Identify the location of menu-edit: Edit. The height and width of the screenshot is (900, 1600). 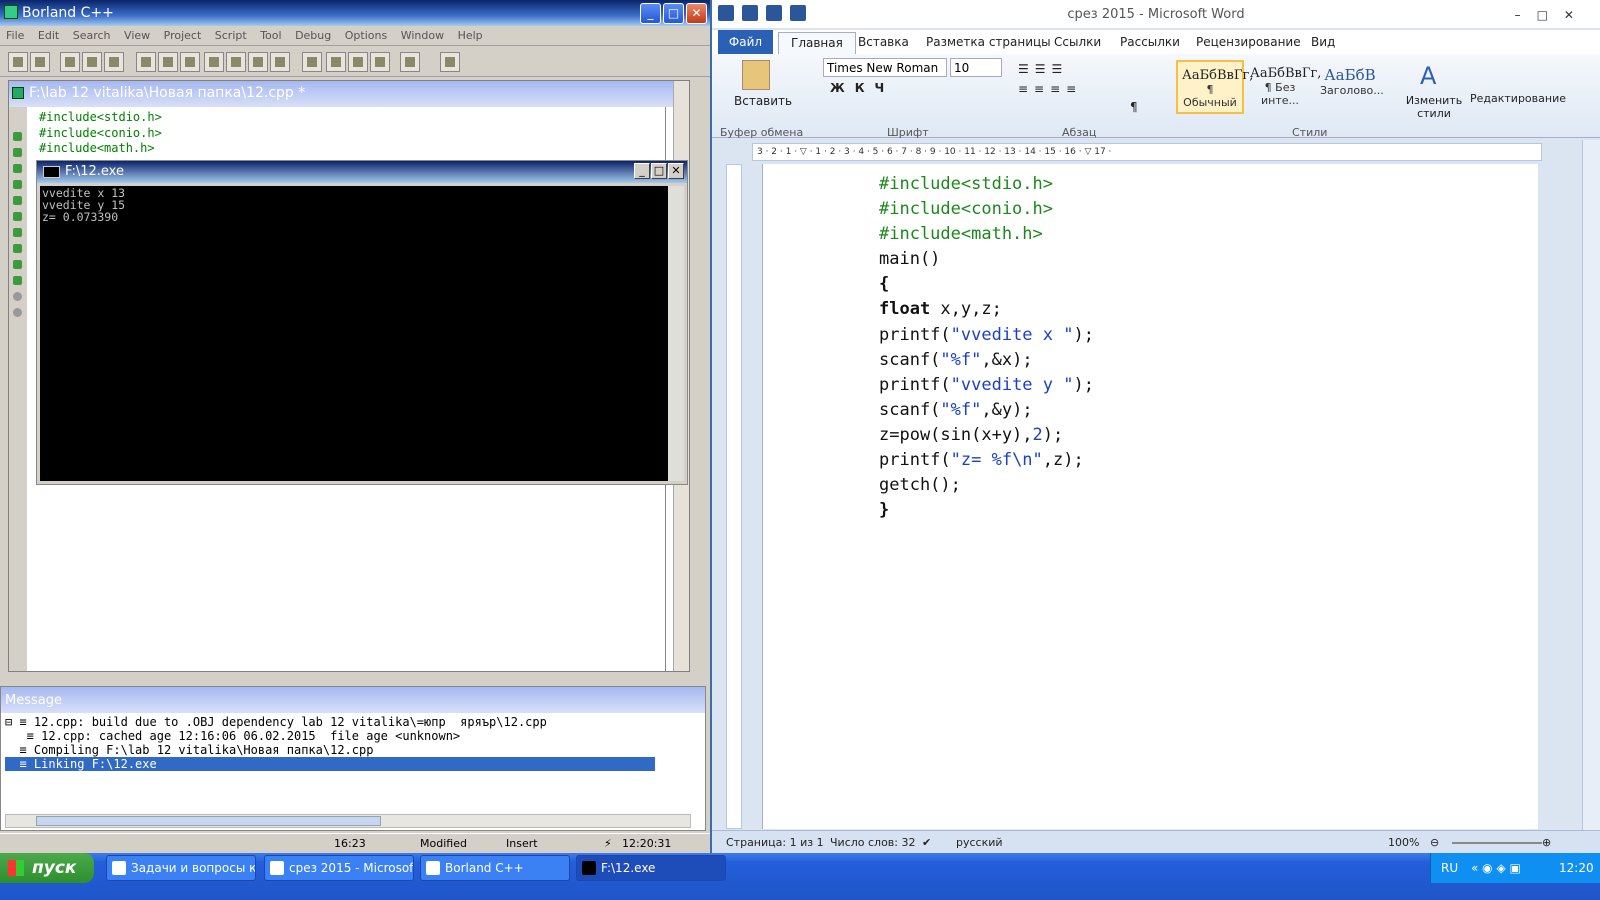
(47, 34).